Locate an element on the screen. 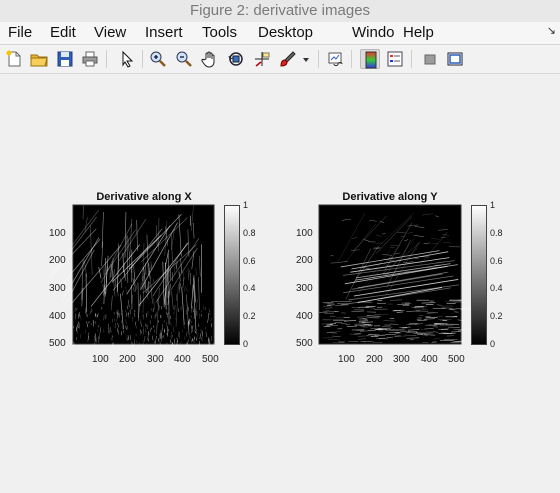  window-titlebar: Figure 2: derivative images is located at coordinates (280, 11).